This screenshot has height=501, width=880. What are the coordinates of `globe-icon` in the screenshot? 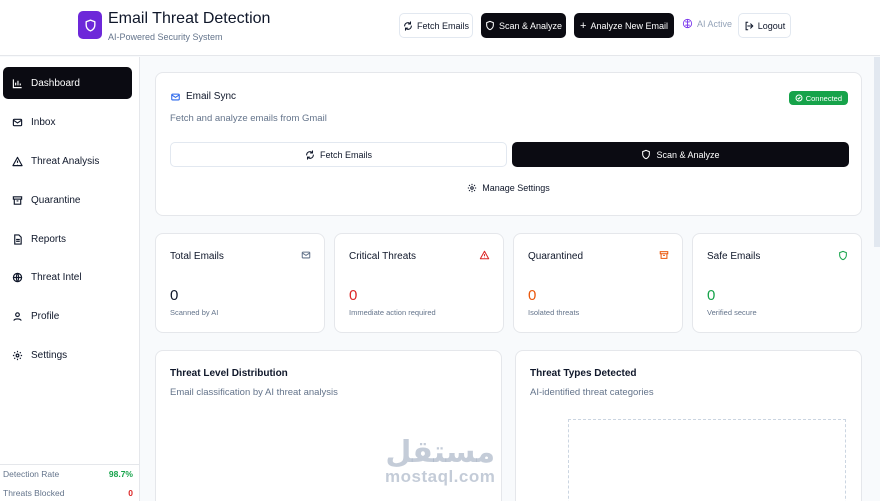 It's located at (17, 277).